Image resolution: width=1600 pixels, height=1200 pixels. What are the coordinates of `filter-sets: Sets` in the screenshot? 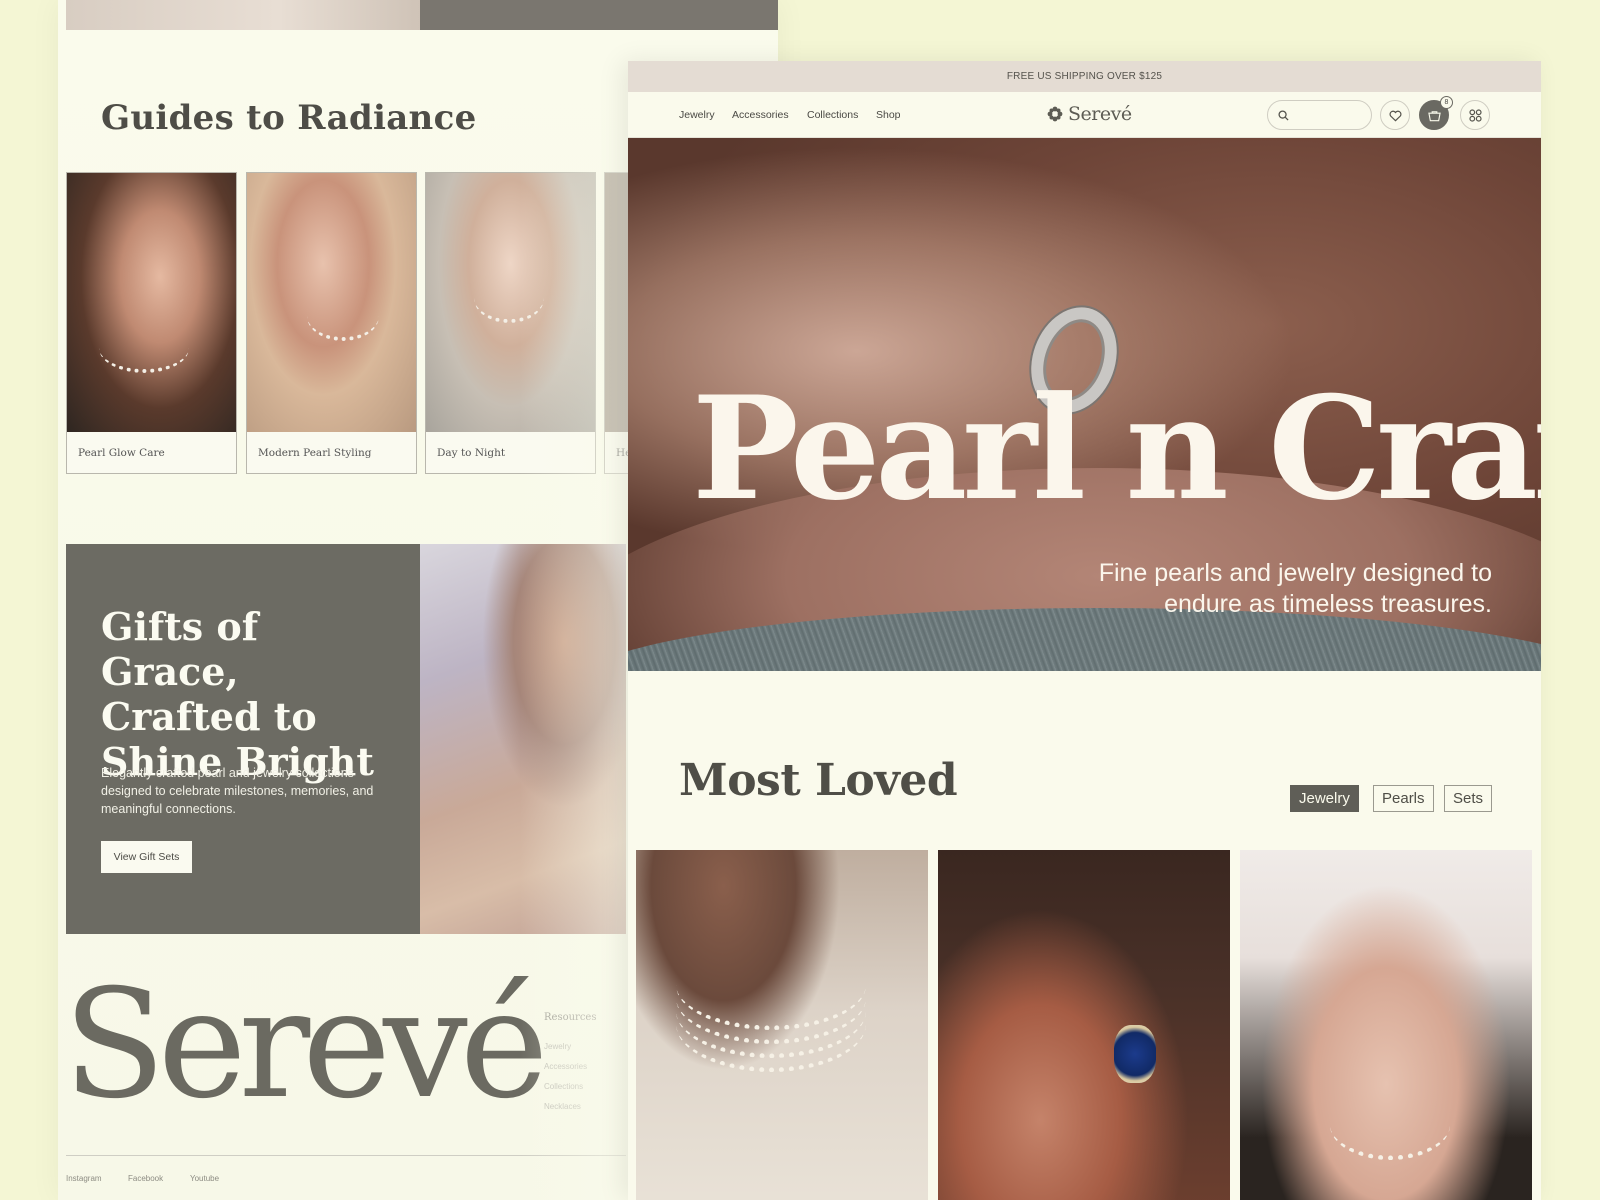 It's located at (1468, 798).